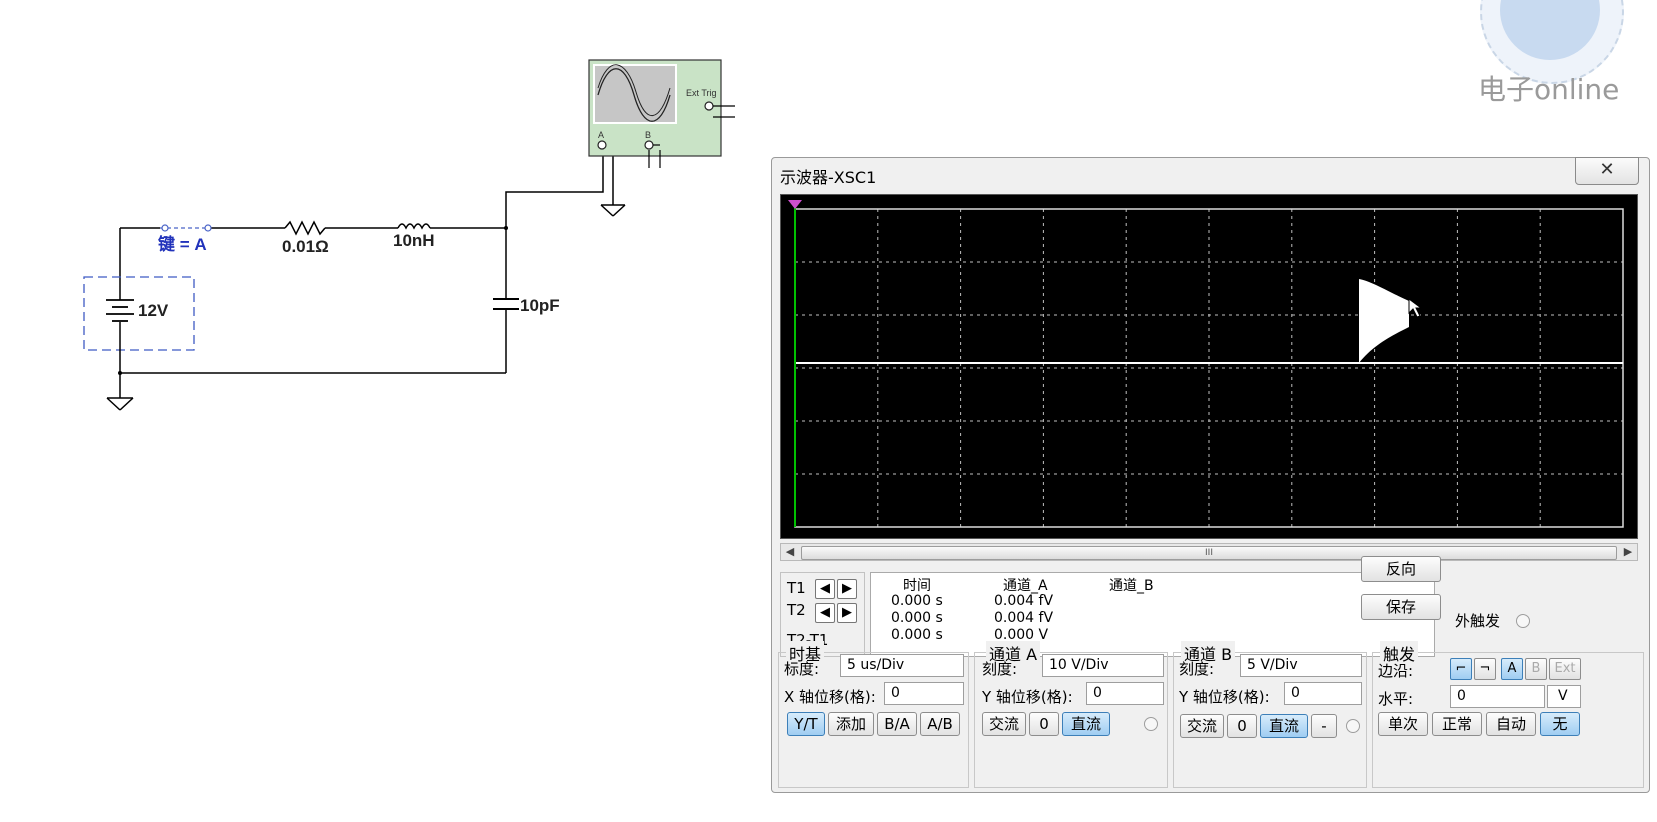  I want to click on channel-b-ypos-field: 0, so click(1323, 693).